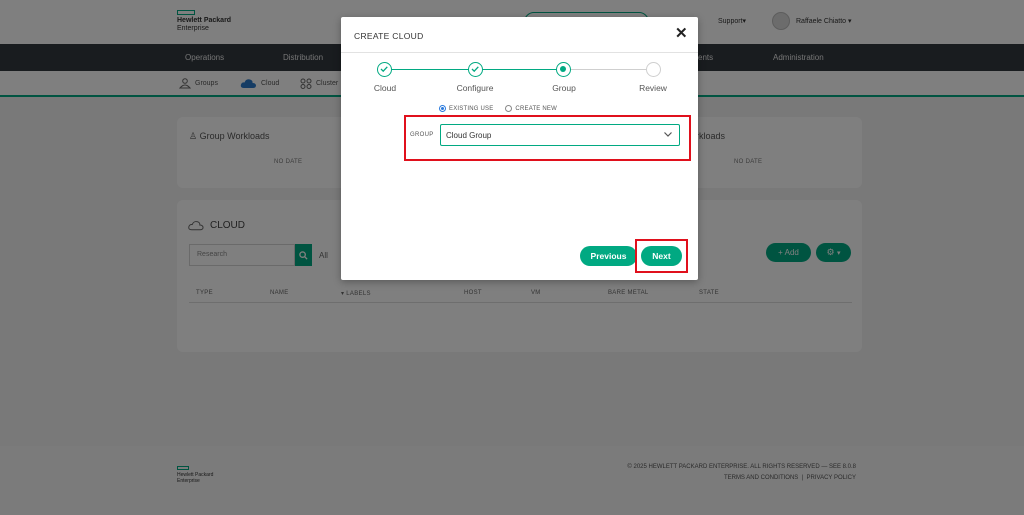 This screenshot has height=515, width=1024. I want to click on step-configure-check-icon, so click(475, 69).